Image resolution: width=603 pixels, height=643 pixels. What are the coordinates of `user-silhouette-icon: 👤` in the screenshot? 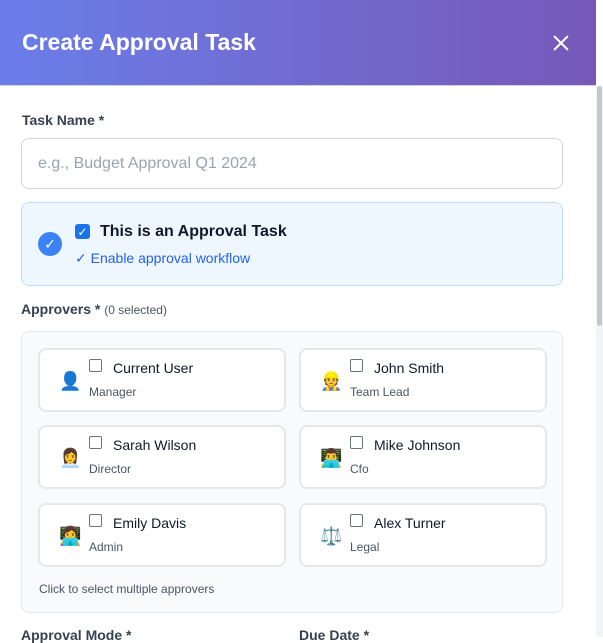 It's located at (70, 381).